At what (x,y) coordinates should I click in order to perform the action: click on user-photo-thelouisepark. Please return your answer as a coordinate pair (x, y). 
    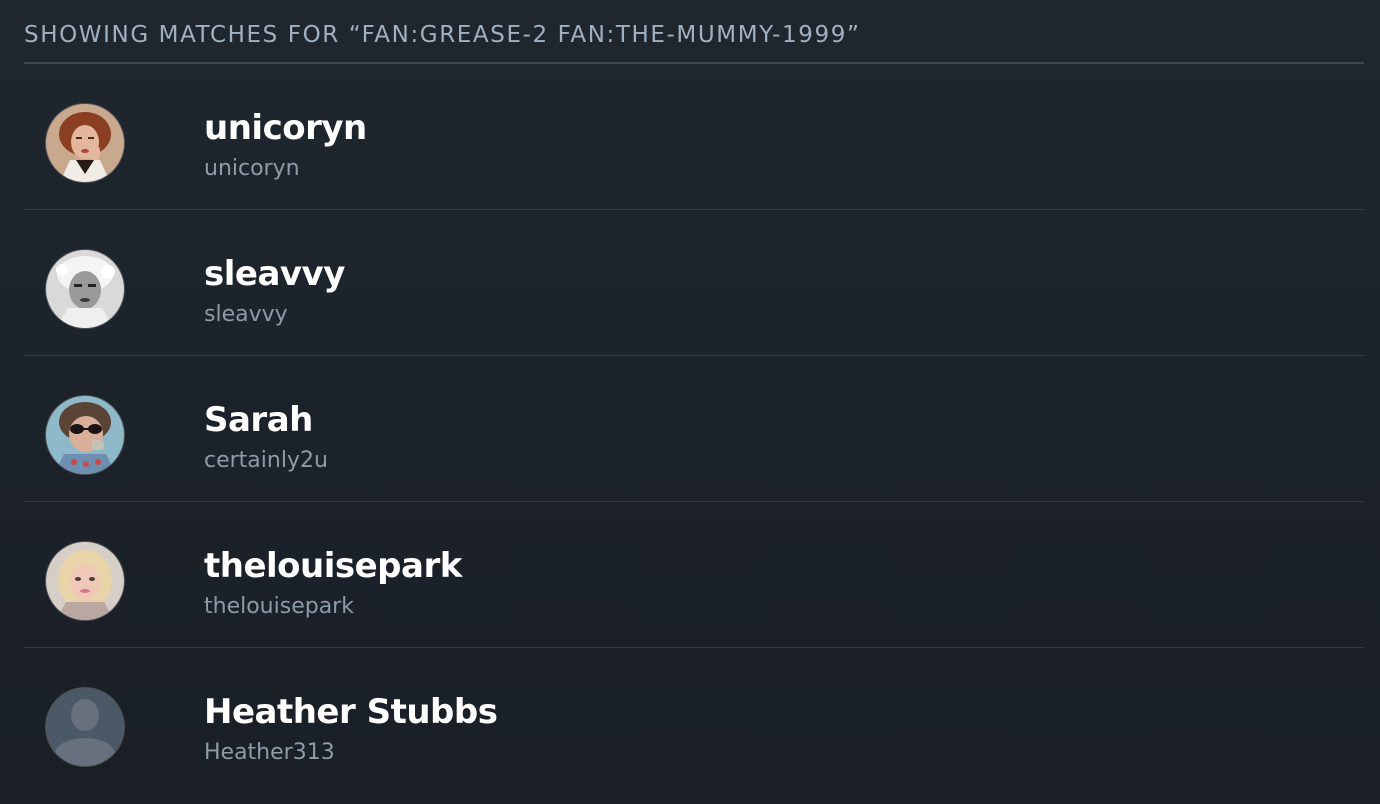
    Looking at the image, I should click on (85, 581).